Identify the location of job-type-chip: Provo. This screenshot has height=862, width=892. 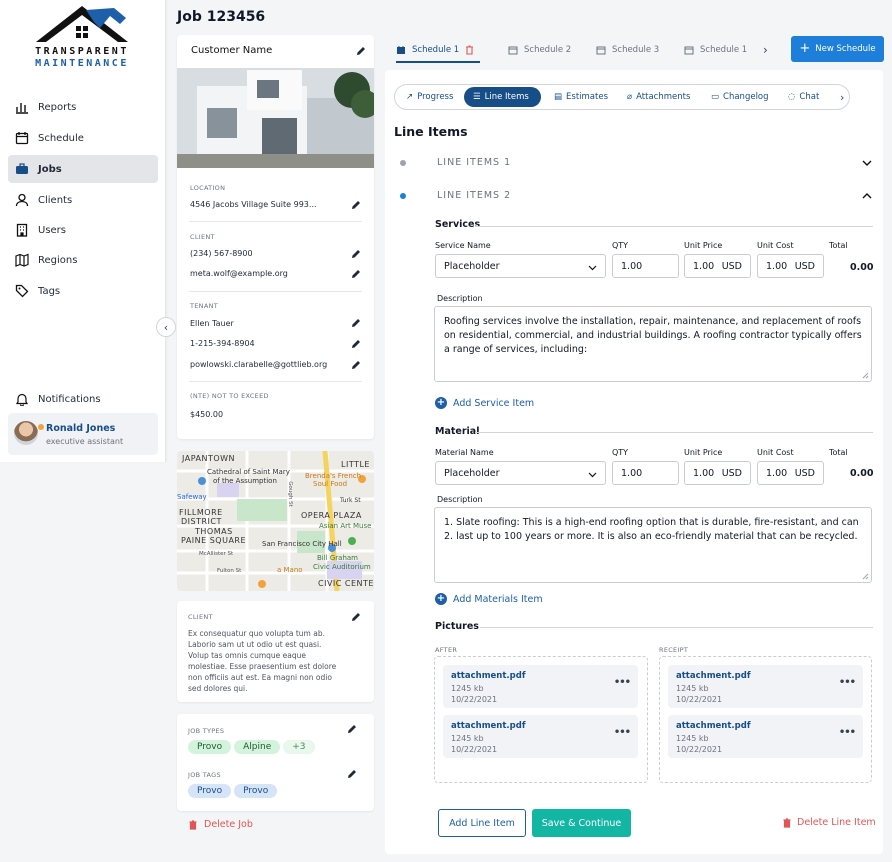
(210, 747).